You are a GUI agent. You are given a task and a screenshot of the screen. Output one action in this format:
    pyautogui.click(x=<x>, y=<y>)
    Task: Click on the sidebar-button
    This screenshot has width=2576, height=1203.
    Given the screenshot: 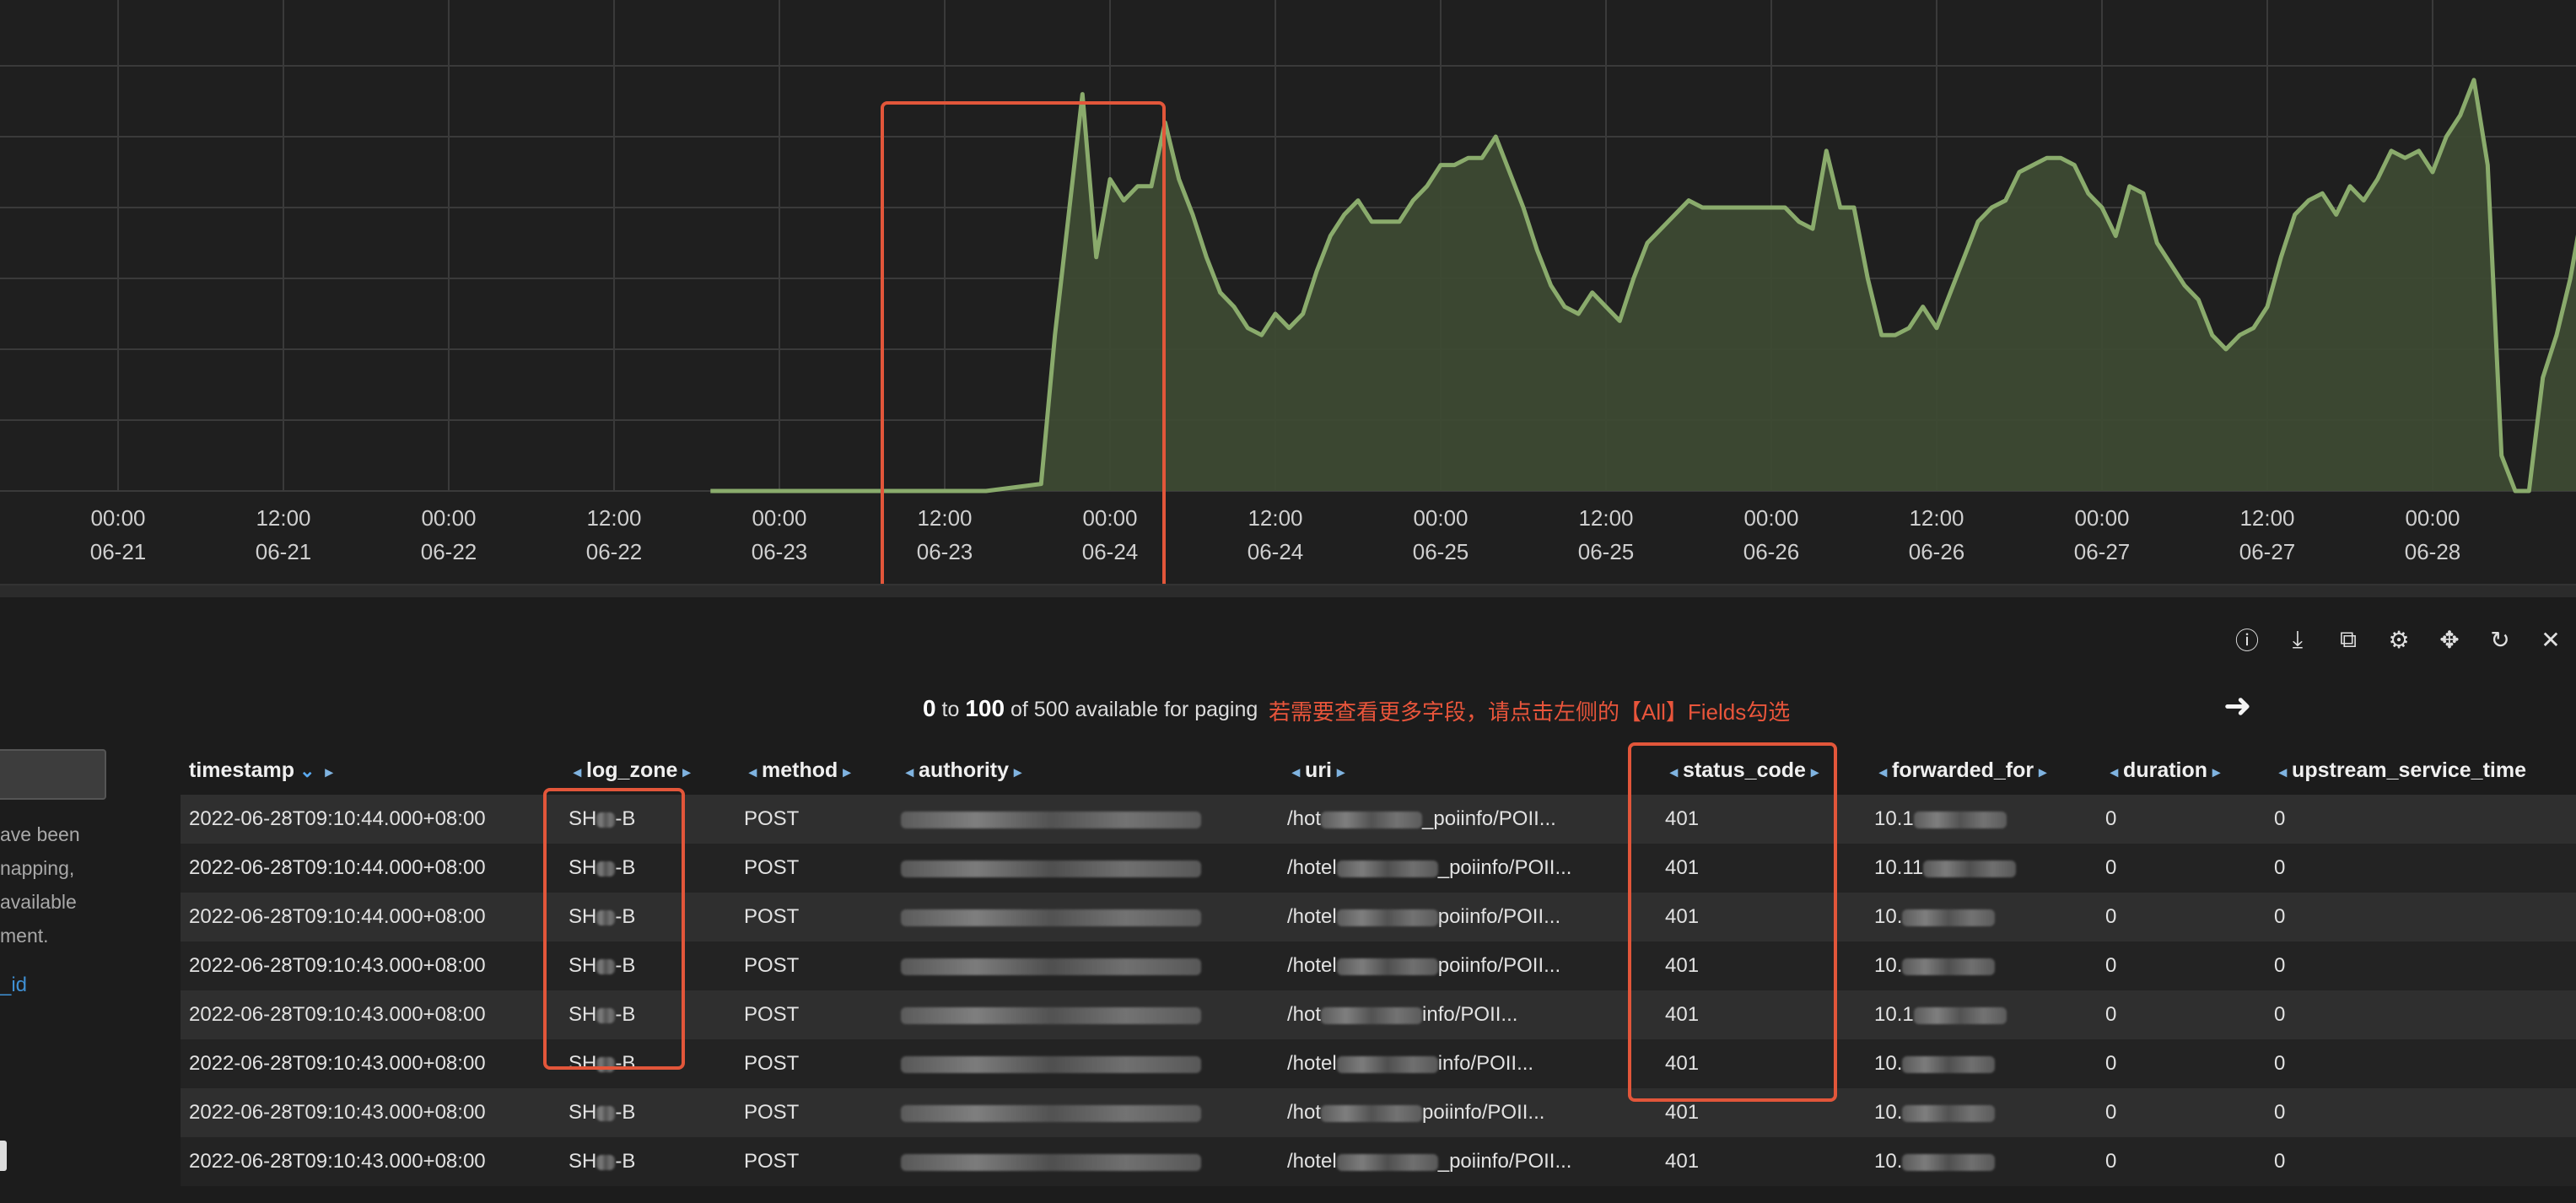 What is the action you would take?
    pyautogui.click(x=3, y=1156)
    